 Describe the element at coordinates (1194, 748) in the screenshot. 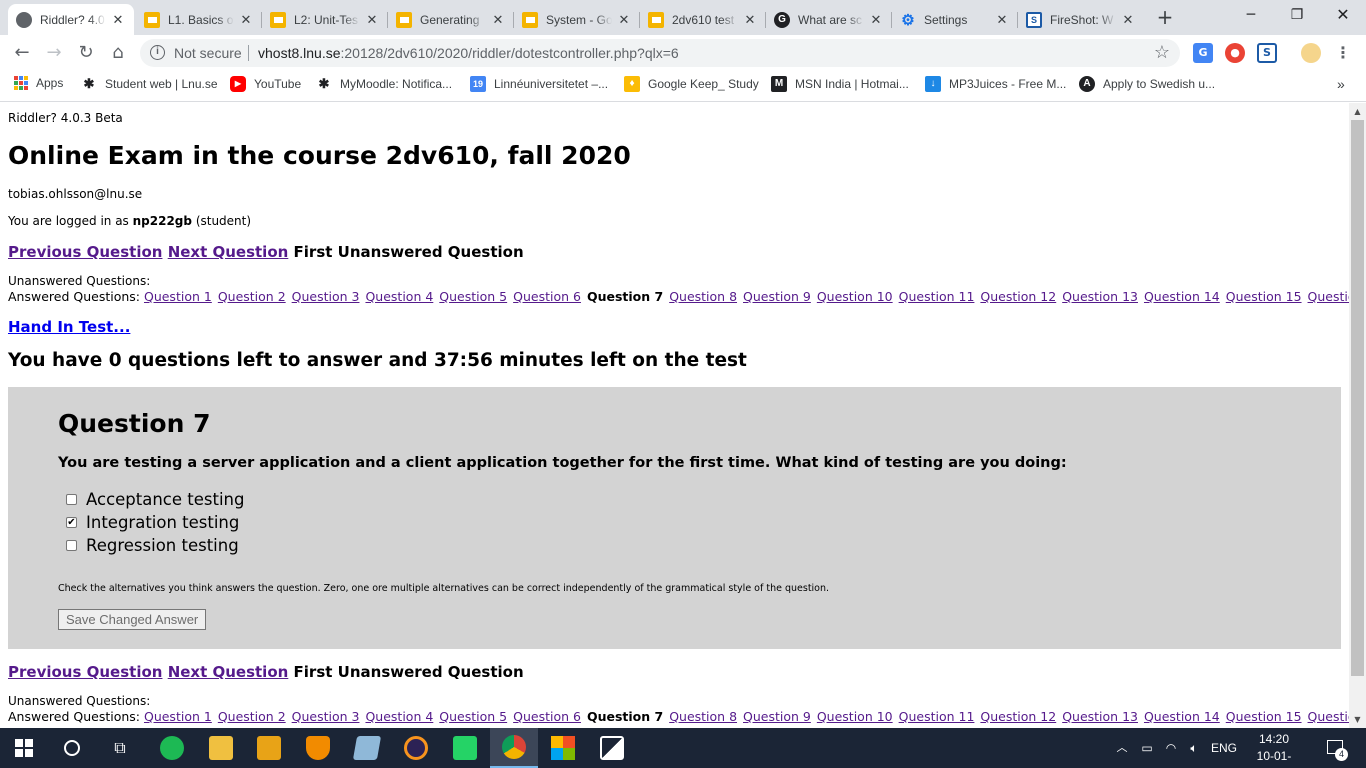

I see `volume-icon: 🔈︎` at that location.